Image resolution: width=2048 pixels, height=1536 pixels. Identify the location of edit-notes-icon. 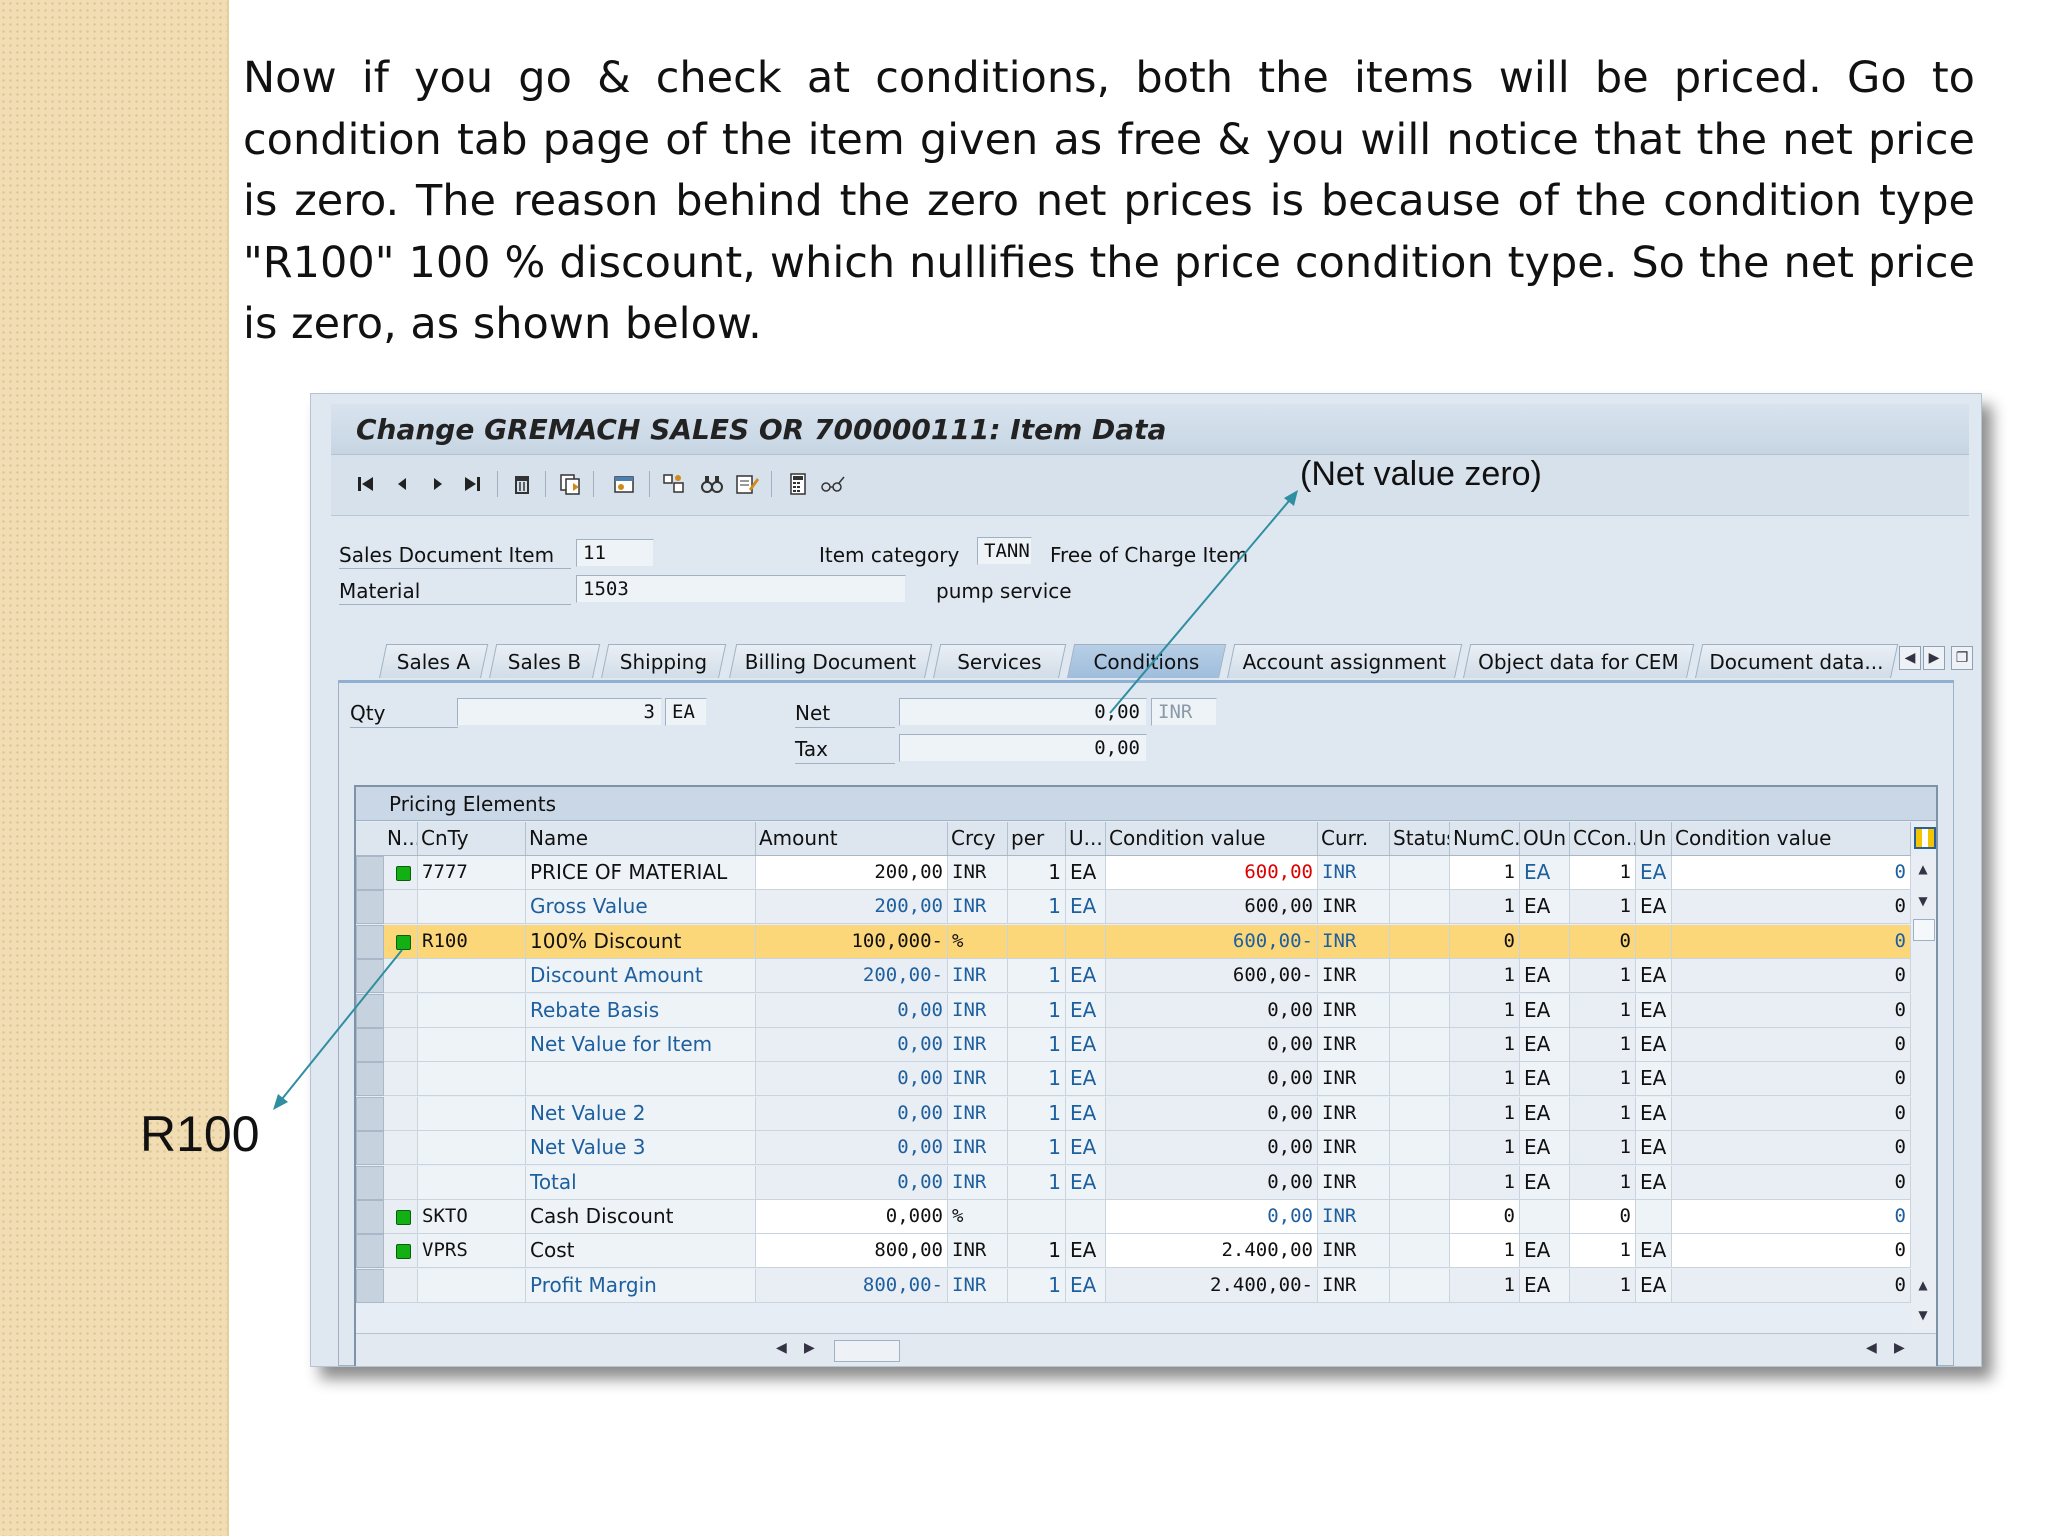
(746, 484).